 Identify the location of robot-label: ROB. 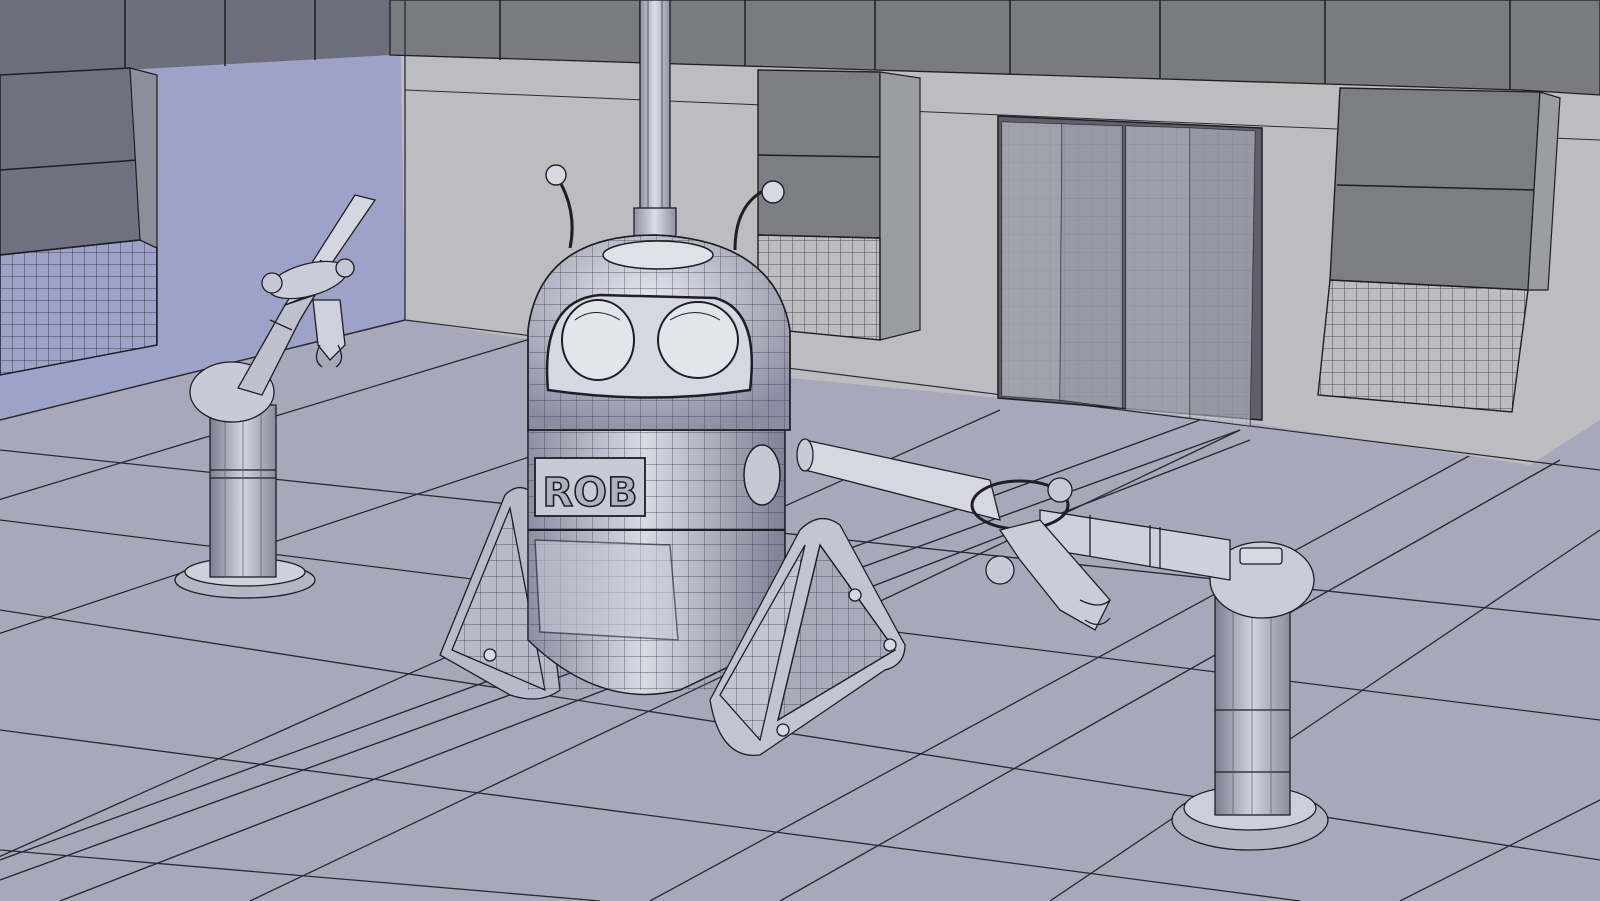
(589, 493).